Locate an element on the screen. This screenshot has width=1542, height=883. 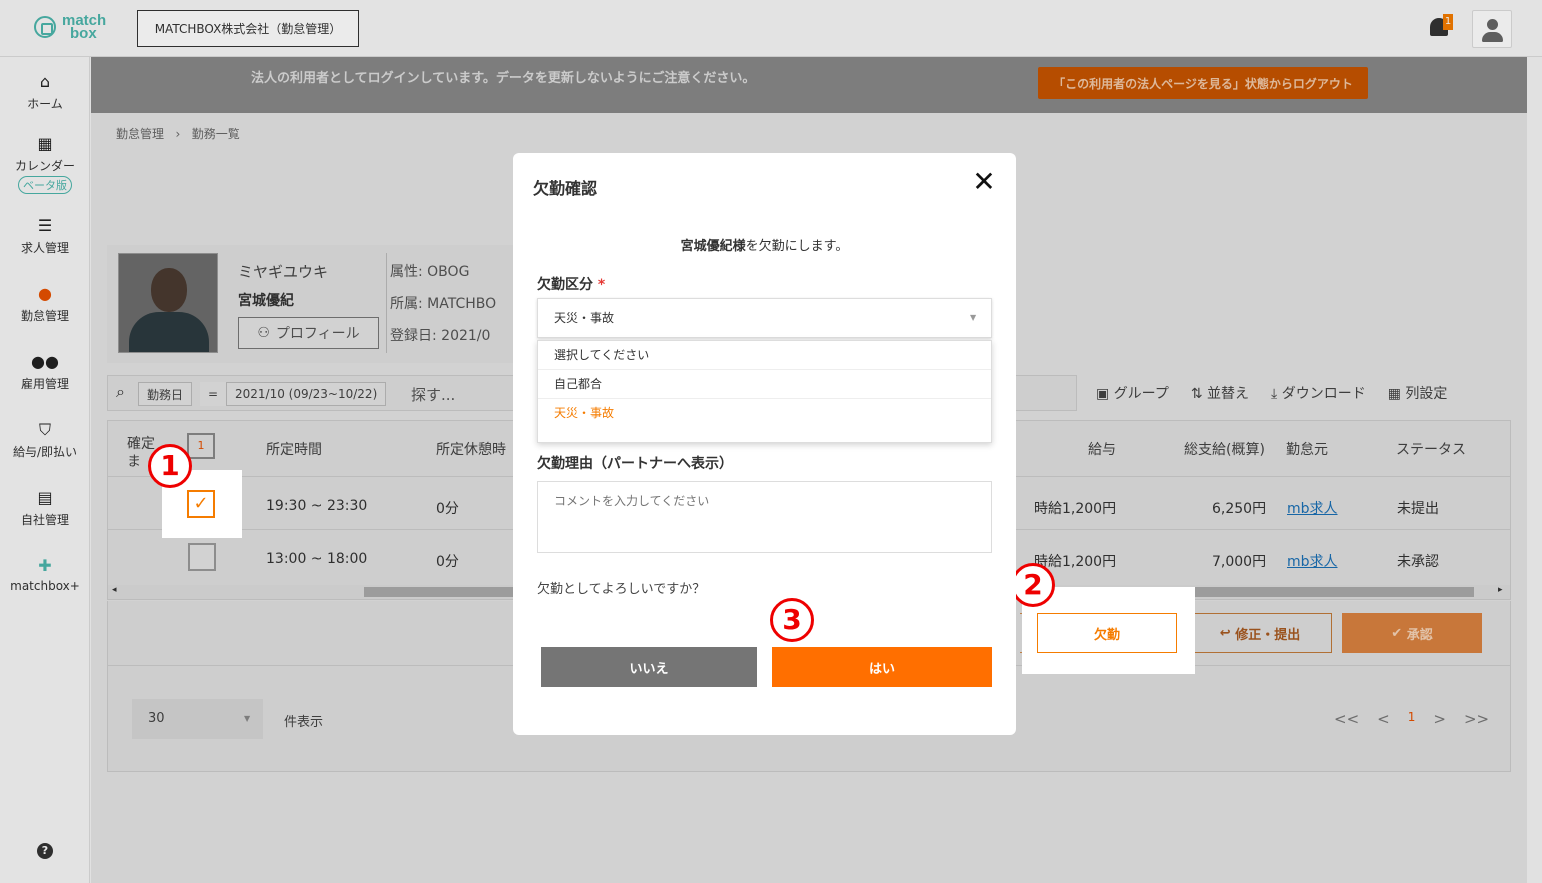
absence-reason-label: 欠勤理由（パートナーへ表示） is located at coordinates (635, 464).